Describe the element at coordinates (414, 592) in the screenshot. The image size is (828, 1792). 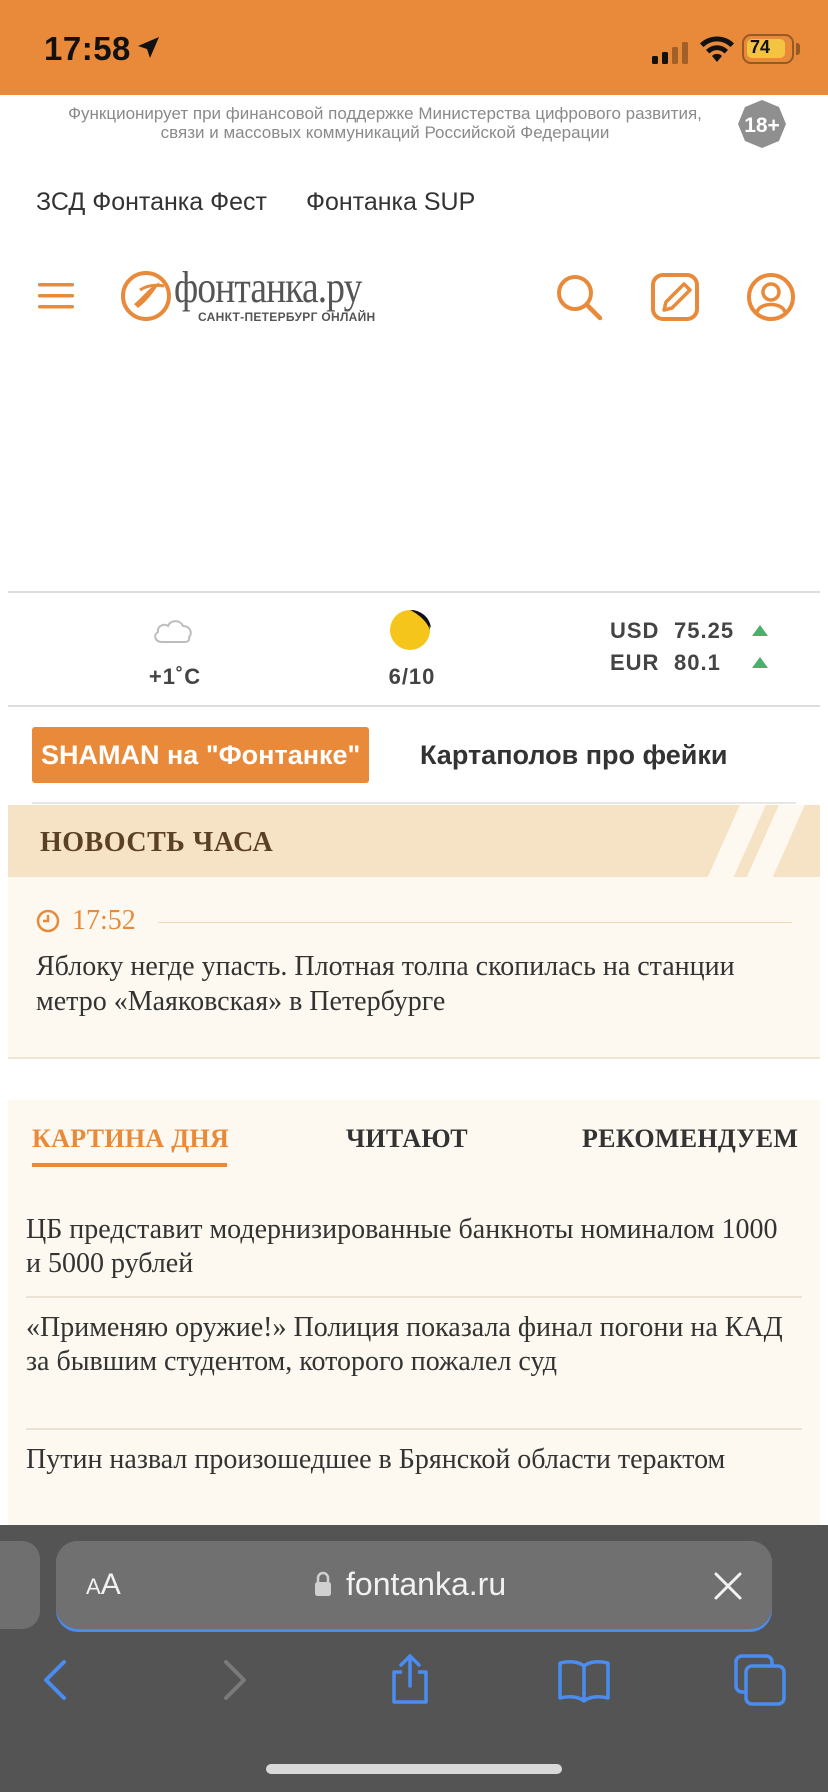
I see `divider-top` at that location.